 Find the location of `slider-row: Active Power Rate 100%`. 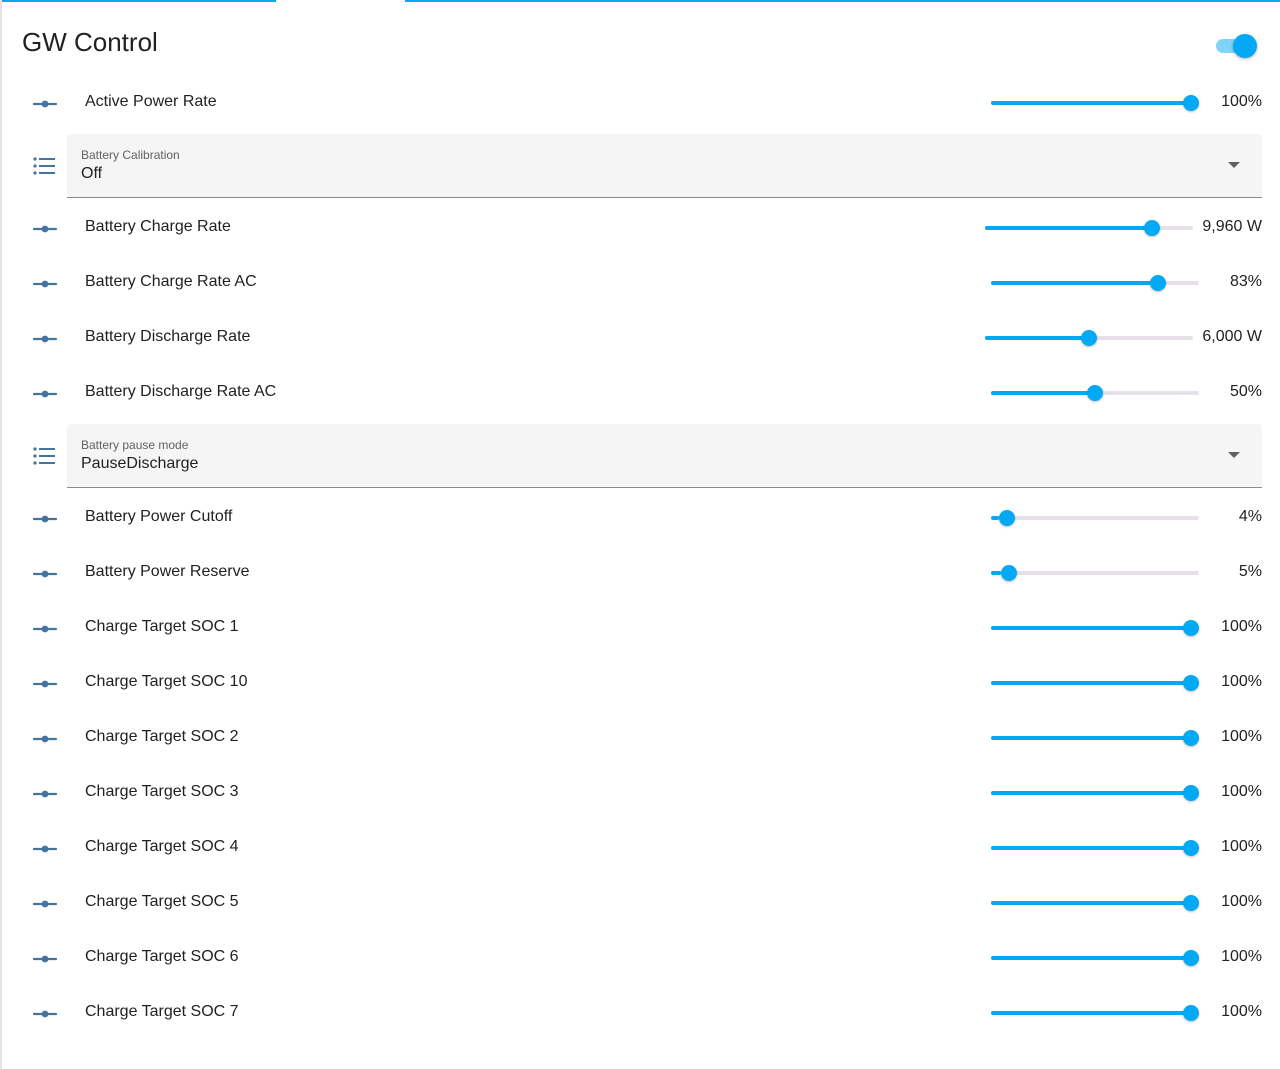

slider-row: Active Power Rate 100% is located at coordinates (641, 102).